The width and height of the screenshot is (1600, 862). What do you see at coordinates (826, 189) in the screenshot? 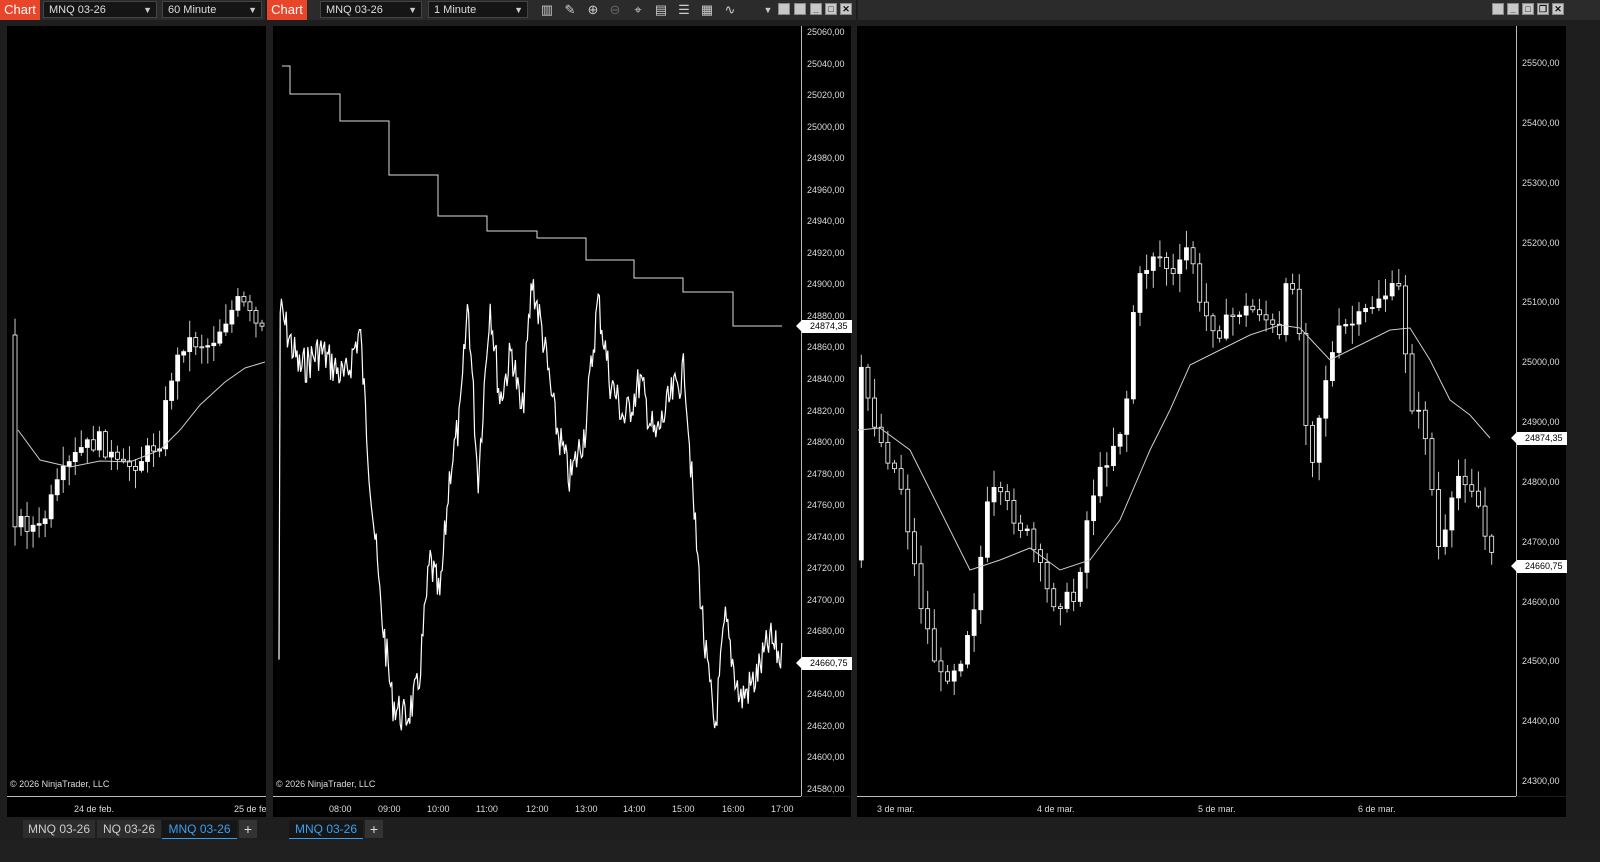
I see `middle-y-label: 24960,00` at bounding box center [826, 189].